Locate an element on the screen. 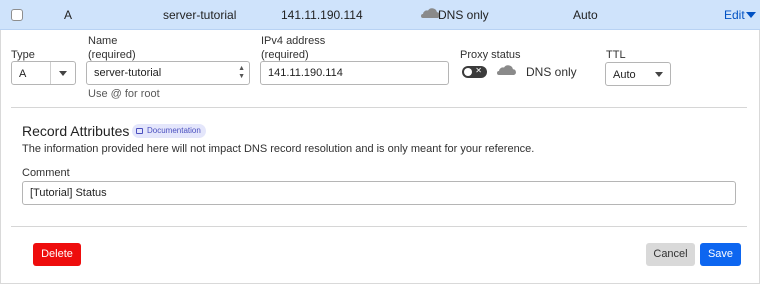 The height and width of the screenshot is (284, 760). documentation-link: Documentation is located at coordinates (169, 131).